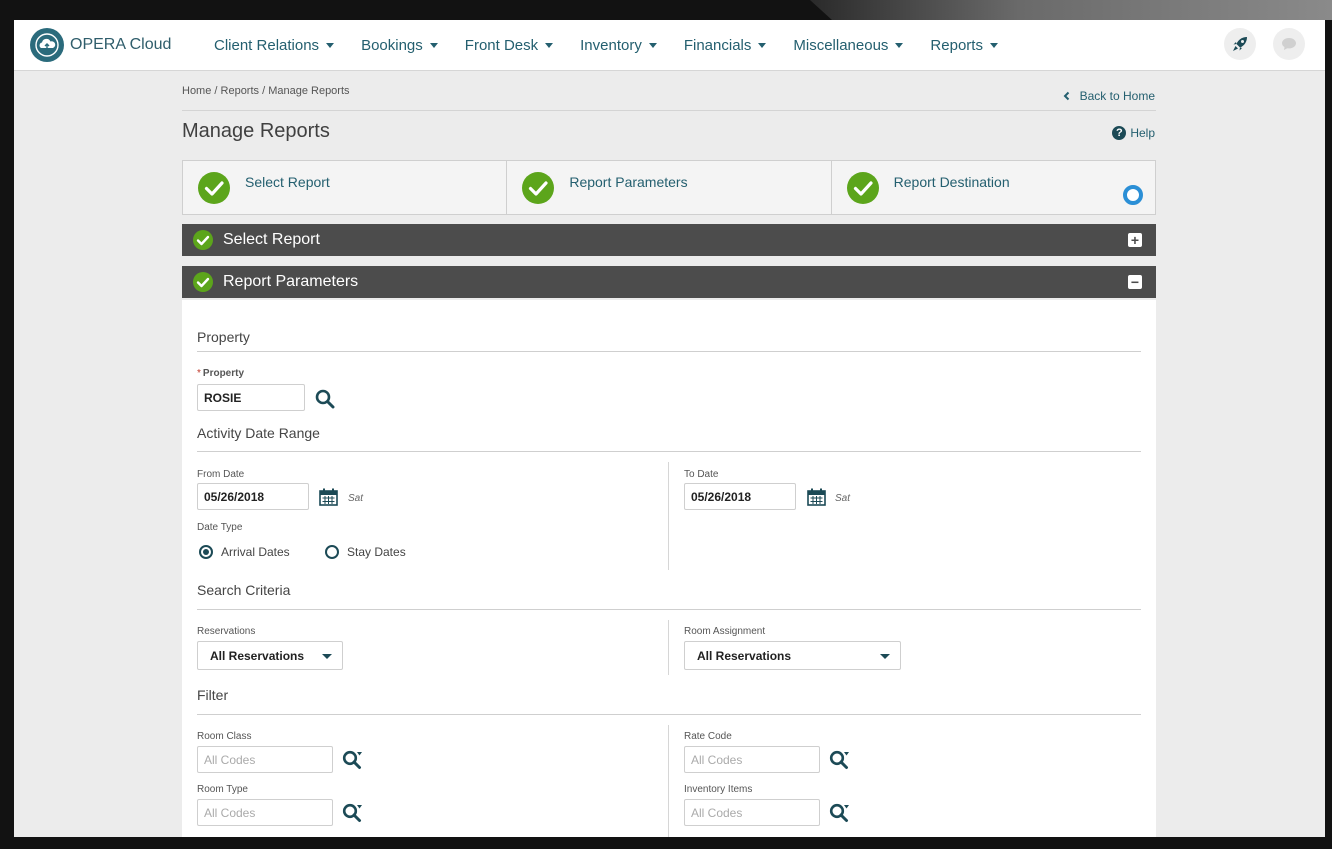 This screenshot has width=1332, height=849. I want to click on collapse-minus-icon: −, so click(1135, 282).